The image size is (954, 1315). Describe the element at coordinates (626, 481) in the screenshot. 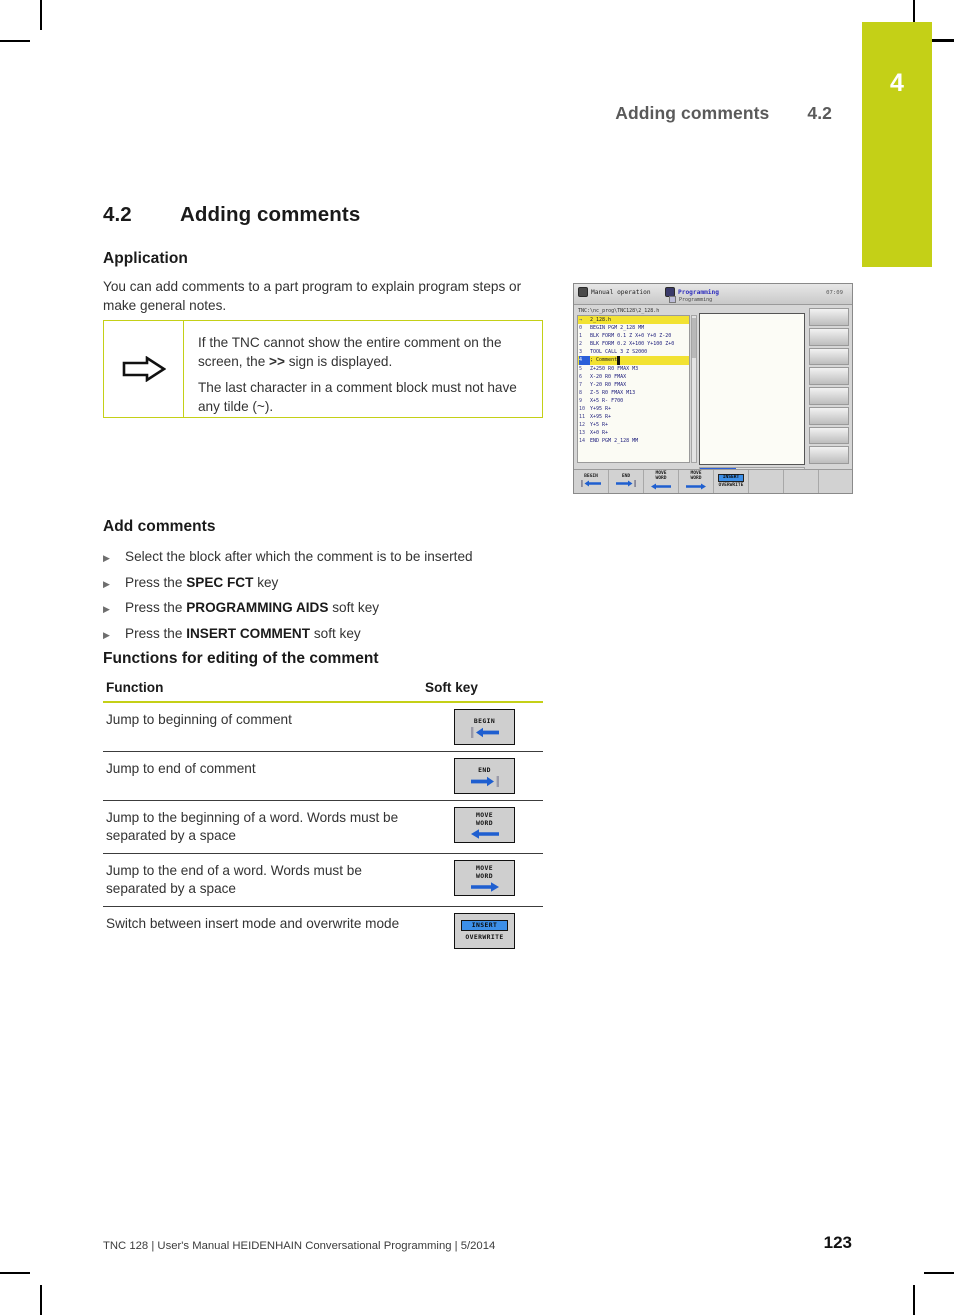

I see `tnc-softkey-end: END` at that location.